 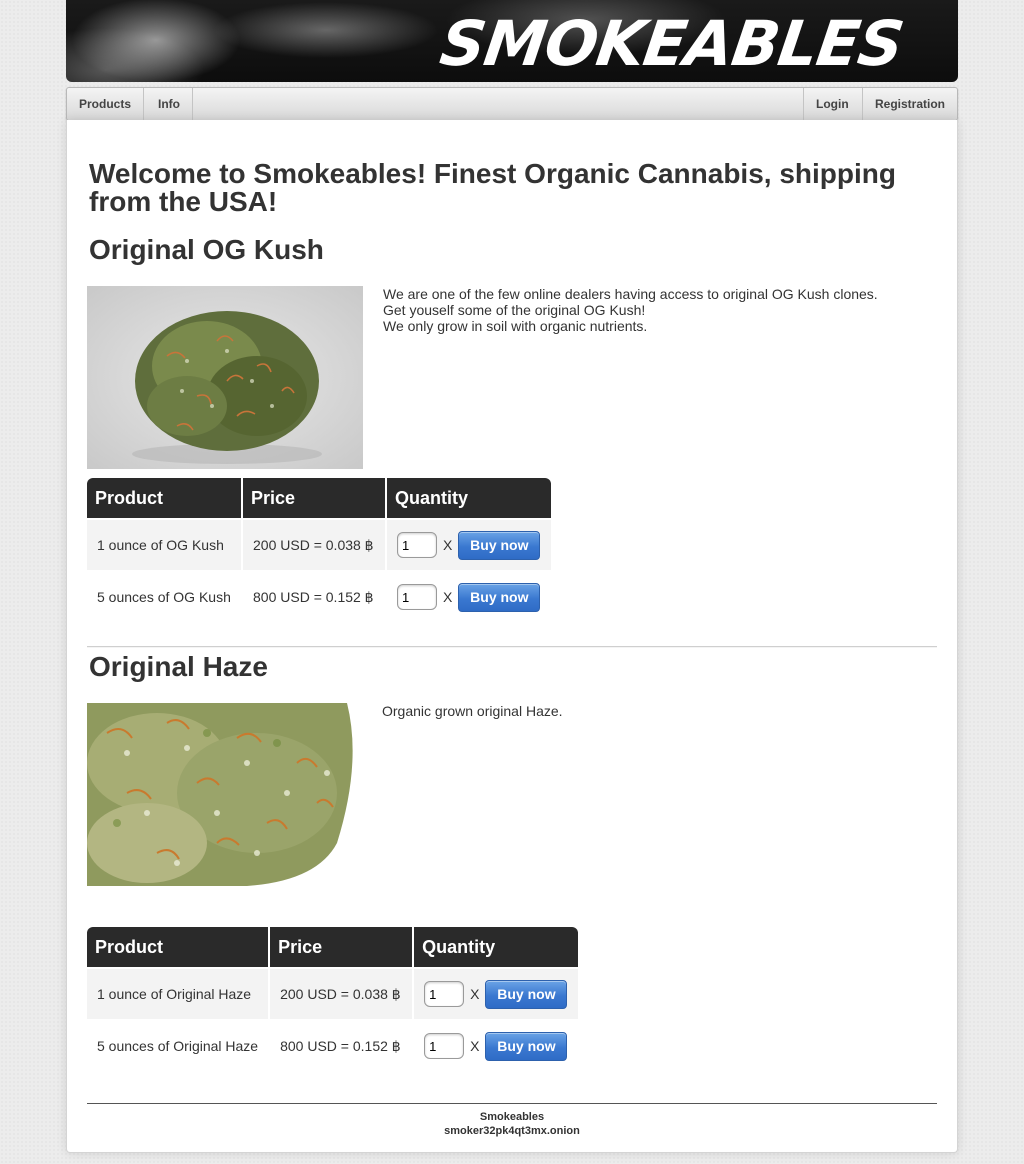 I want to click on nav-products: Products, so click(x=106, y=104).